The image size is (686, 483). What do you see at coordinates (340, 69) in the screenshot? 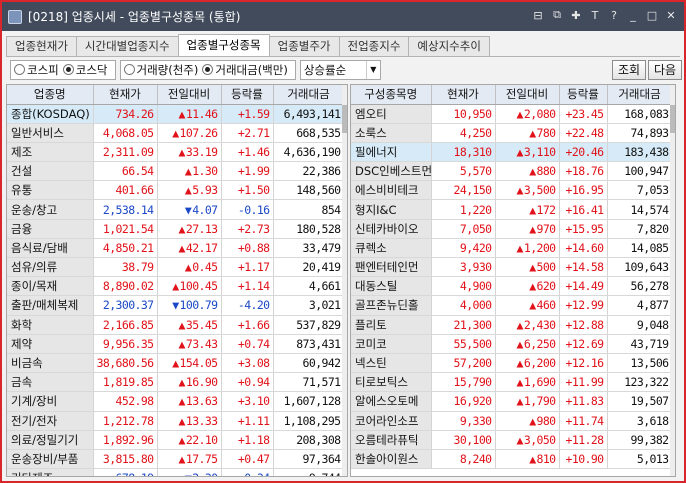
I see `sort-order-select: 상승률순 ▼` at bounding box center [340, 69].